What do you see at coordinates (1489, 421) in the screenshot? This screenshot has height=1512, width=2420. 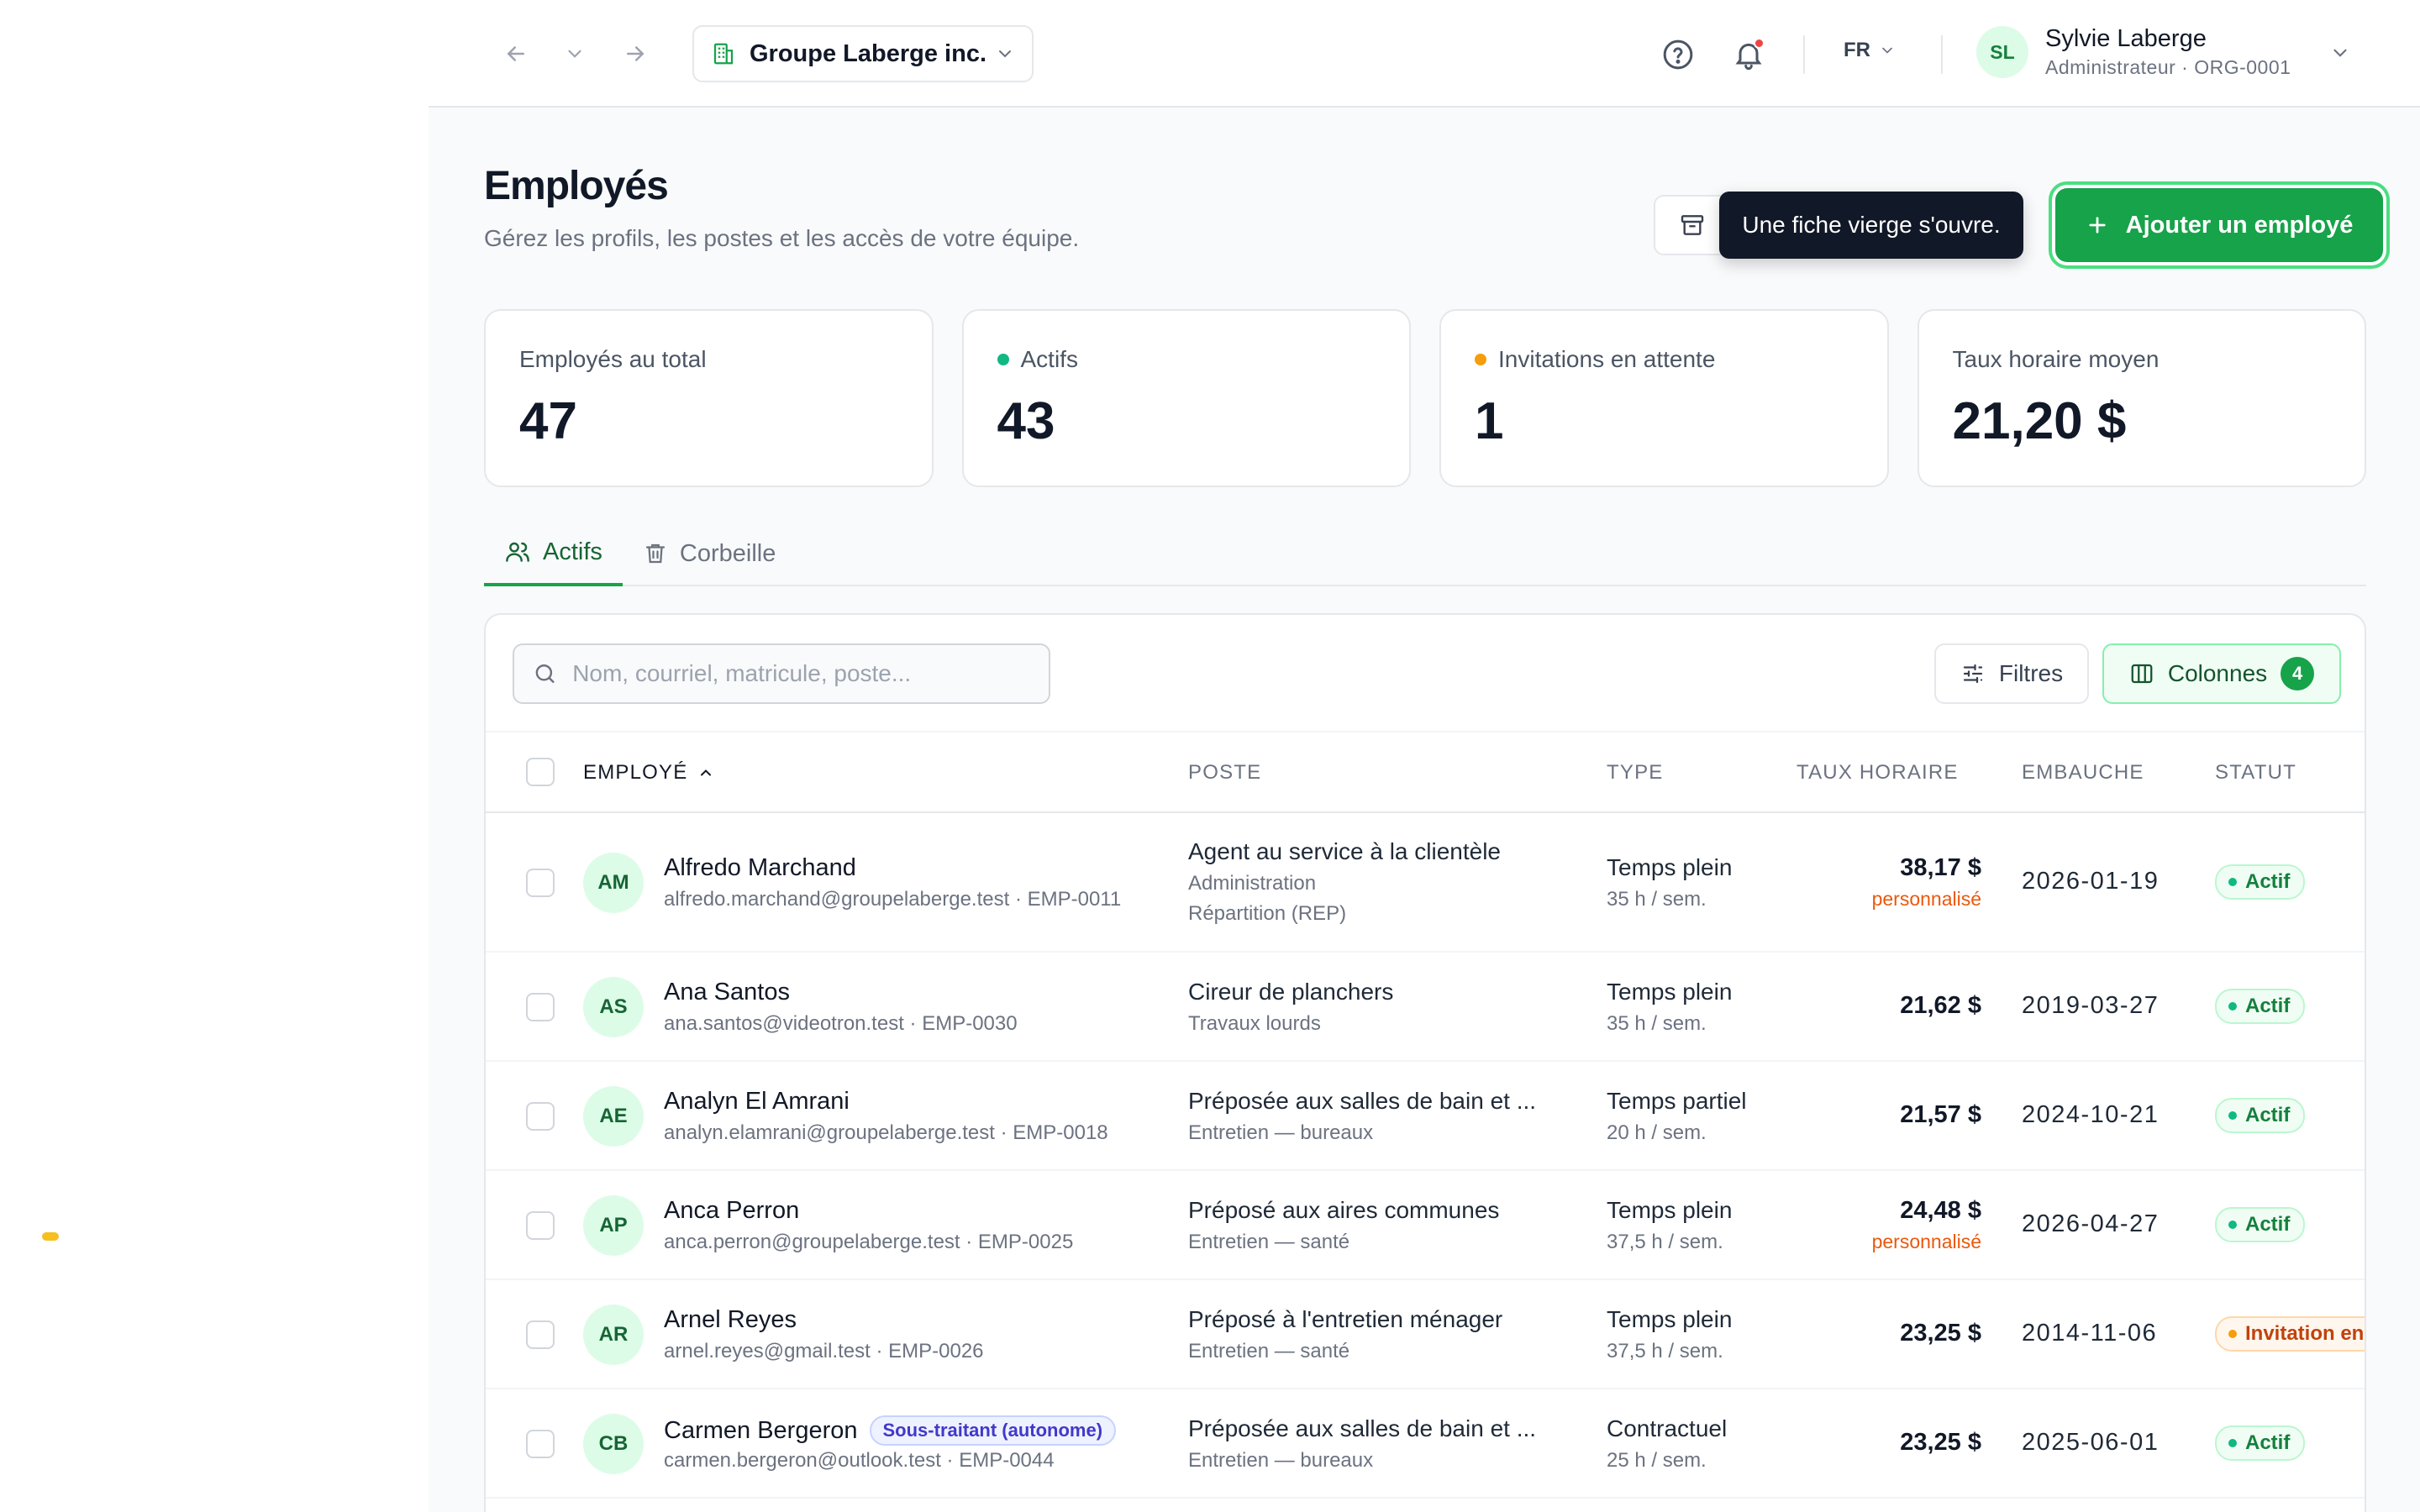 I see `stat-value: 1` at bounding box center [1489, 421].